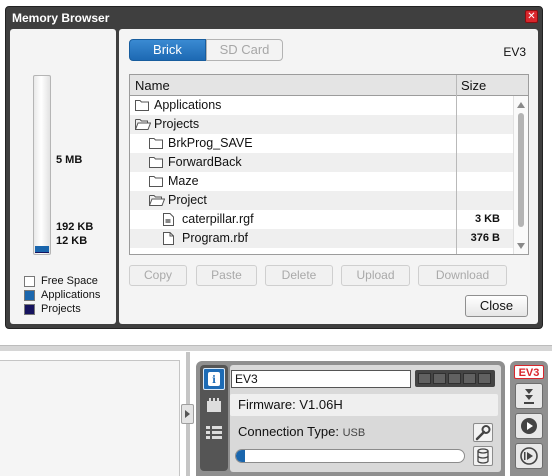 Image resolution: width=552 pixels, height=476 pixels. Describe the element at coordinates (531, 16) in the screenshot. I see `dialog-close-icon: ✕` at that location.